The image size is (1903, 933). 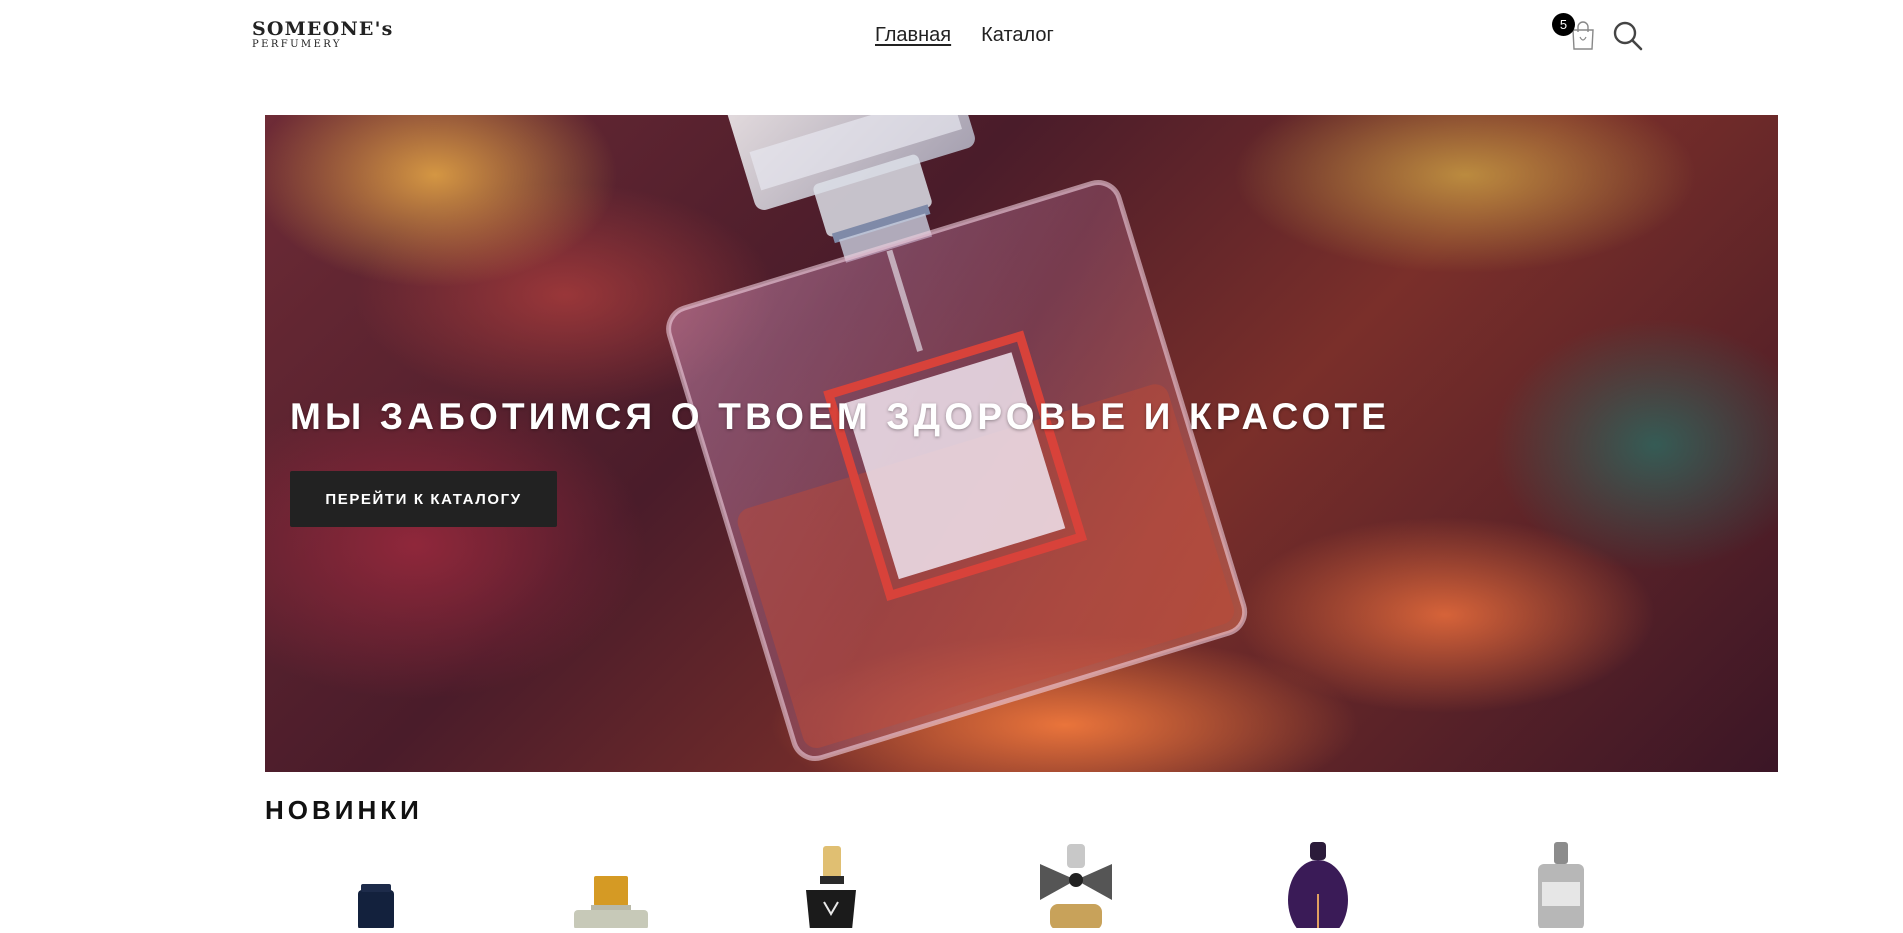 I want to click on new-arrivals-list, so click(x=1021, y=887).